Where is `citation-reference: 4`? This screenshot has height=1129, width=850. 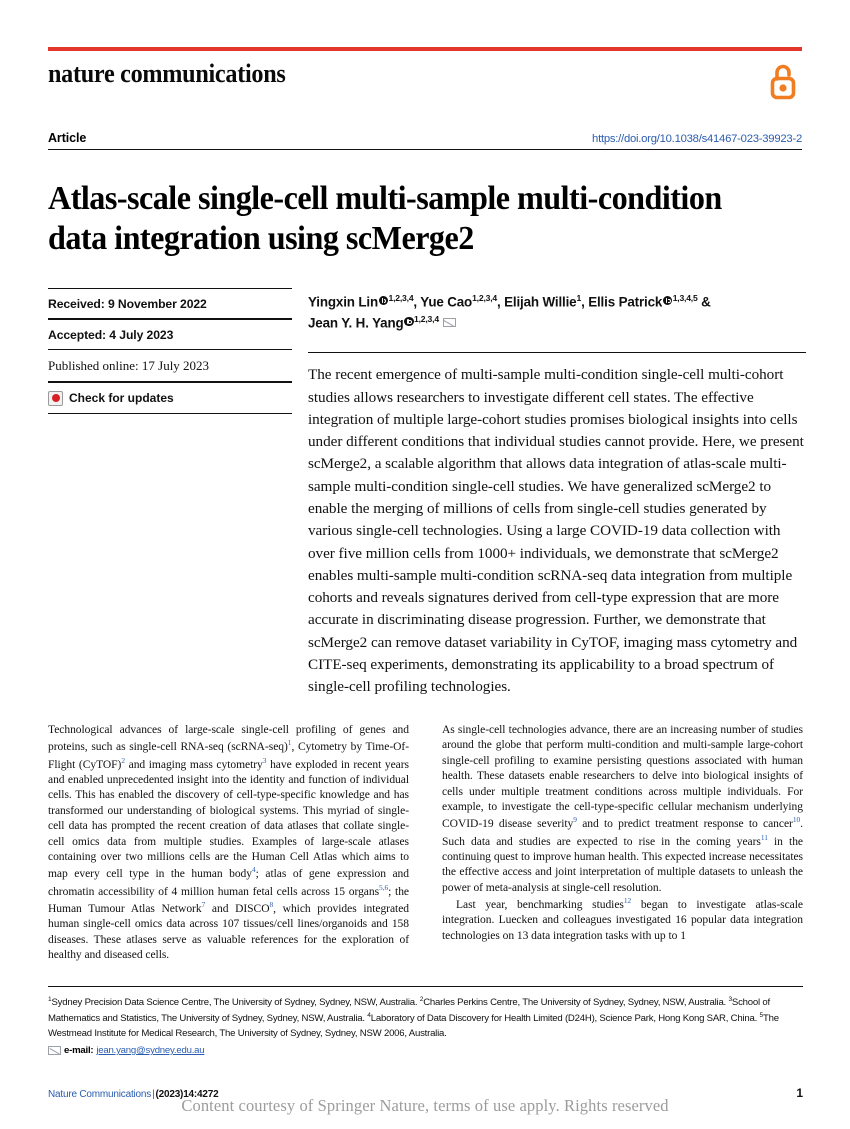 citation-reference: 4 is located at coordinates (254, 869).